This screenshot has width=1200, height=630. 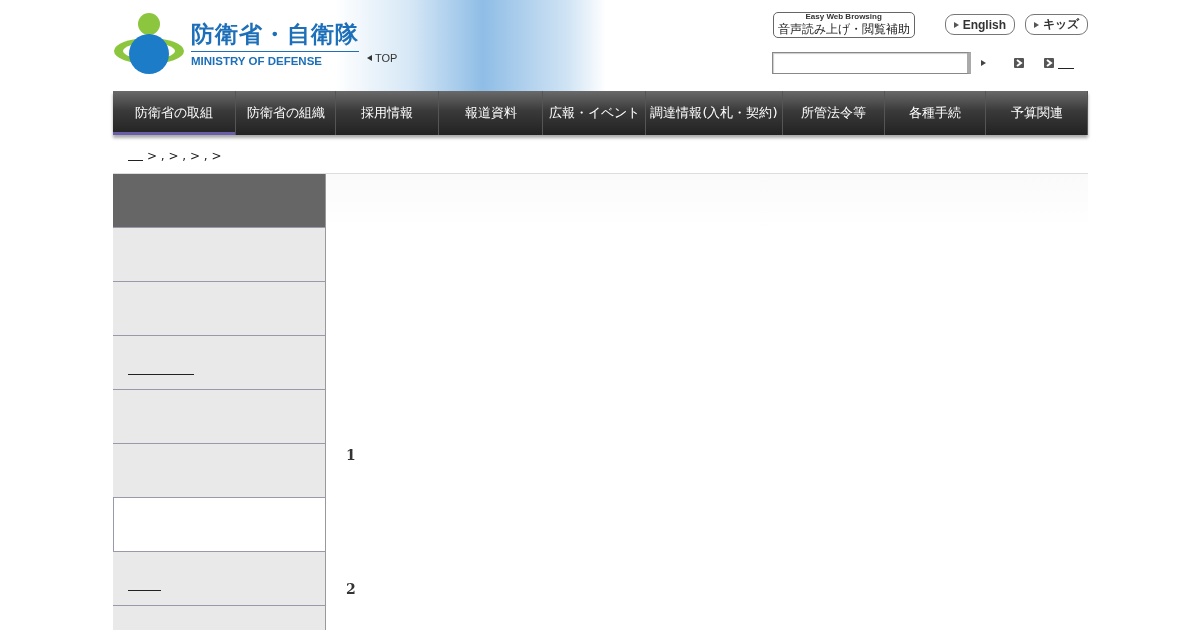 I want to click on accessibility-button: Easy Web Browsing 音声読み上げ・閲覧補助, so click(x=843, y=25).